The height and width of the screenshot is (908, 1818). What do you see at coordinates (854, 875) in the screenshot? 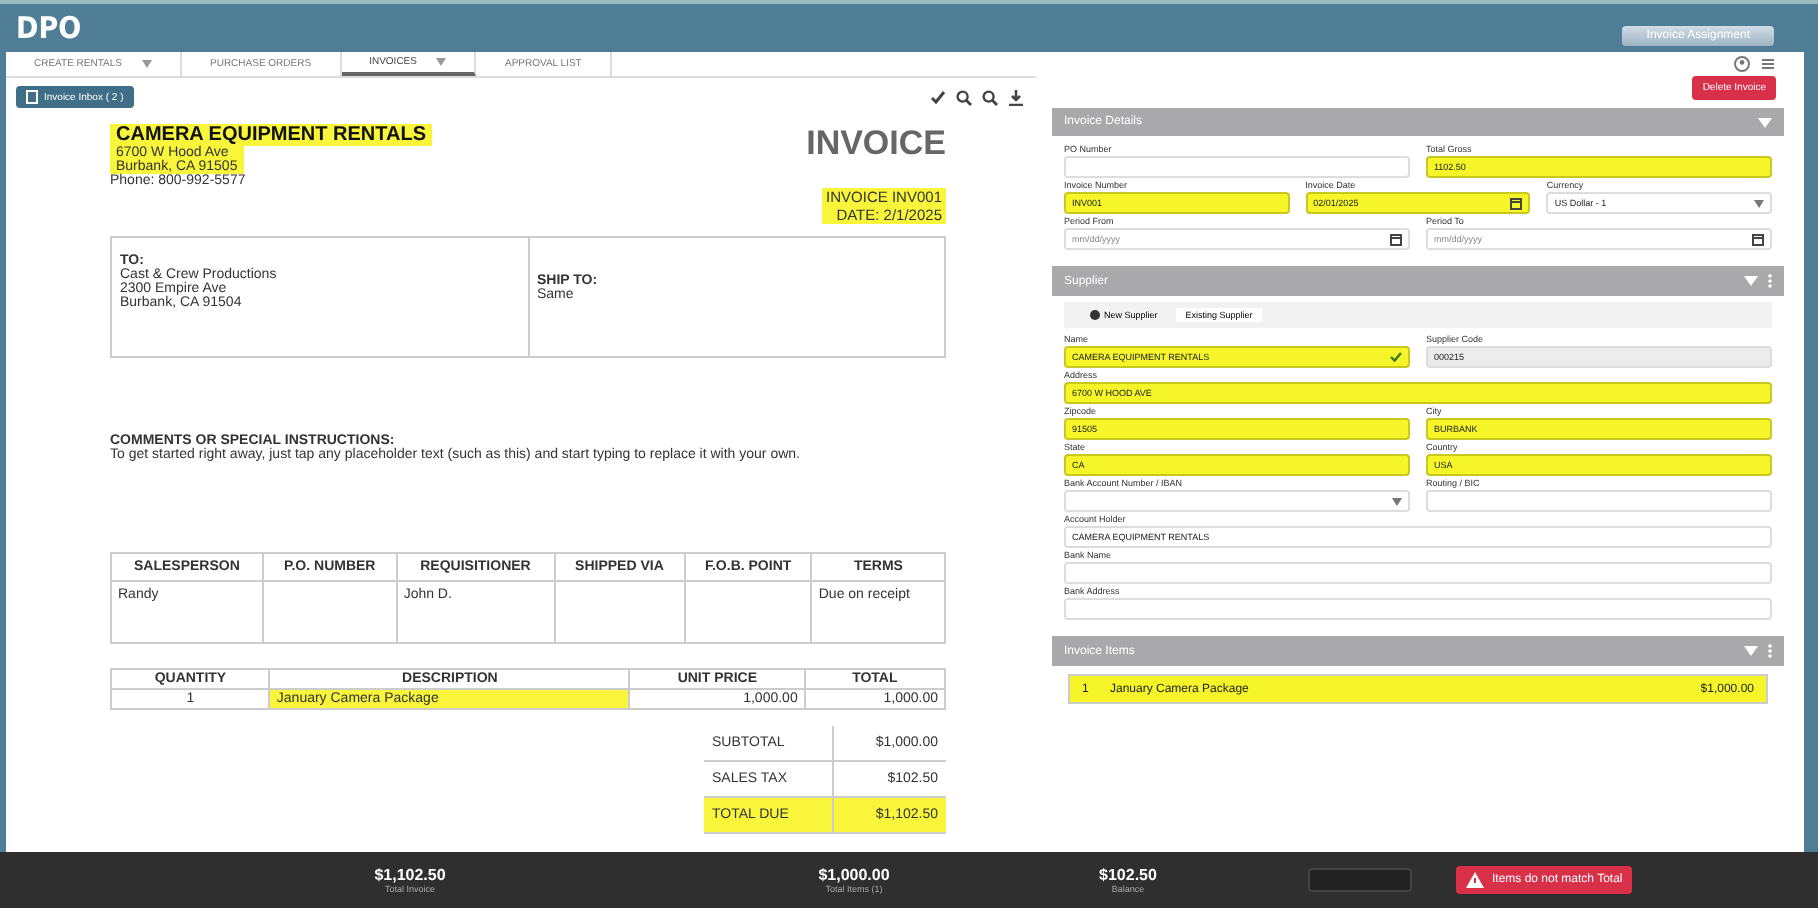
I see `summary-value: $1,000.00` at bounding box center [854, 875].